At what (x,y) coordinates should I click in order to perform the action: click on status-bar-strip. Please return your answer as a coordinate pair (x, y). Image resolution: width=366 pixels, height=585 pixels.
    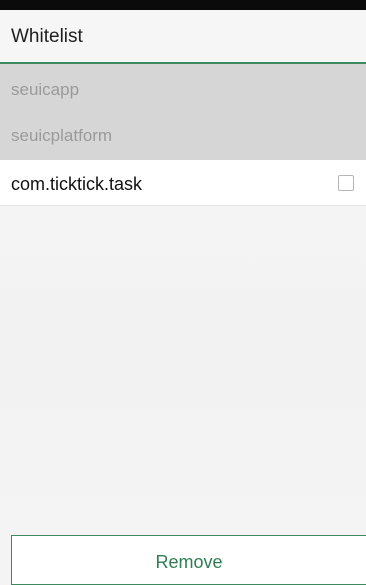
    Looking at the image, I should click on (183, 5).